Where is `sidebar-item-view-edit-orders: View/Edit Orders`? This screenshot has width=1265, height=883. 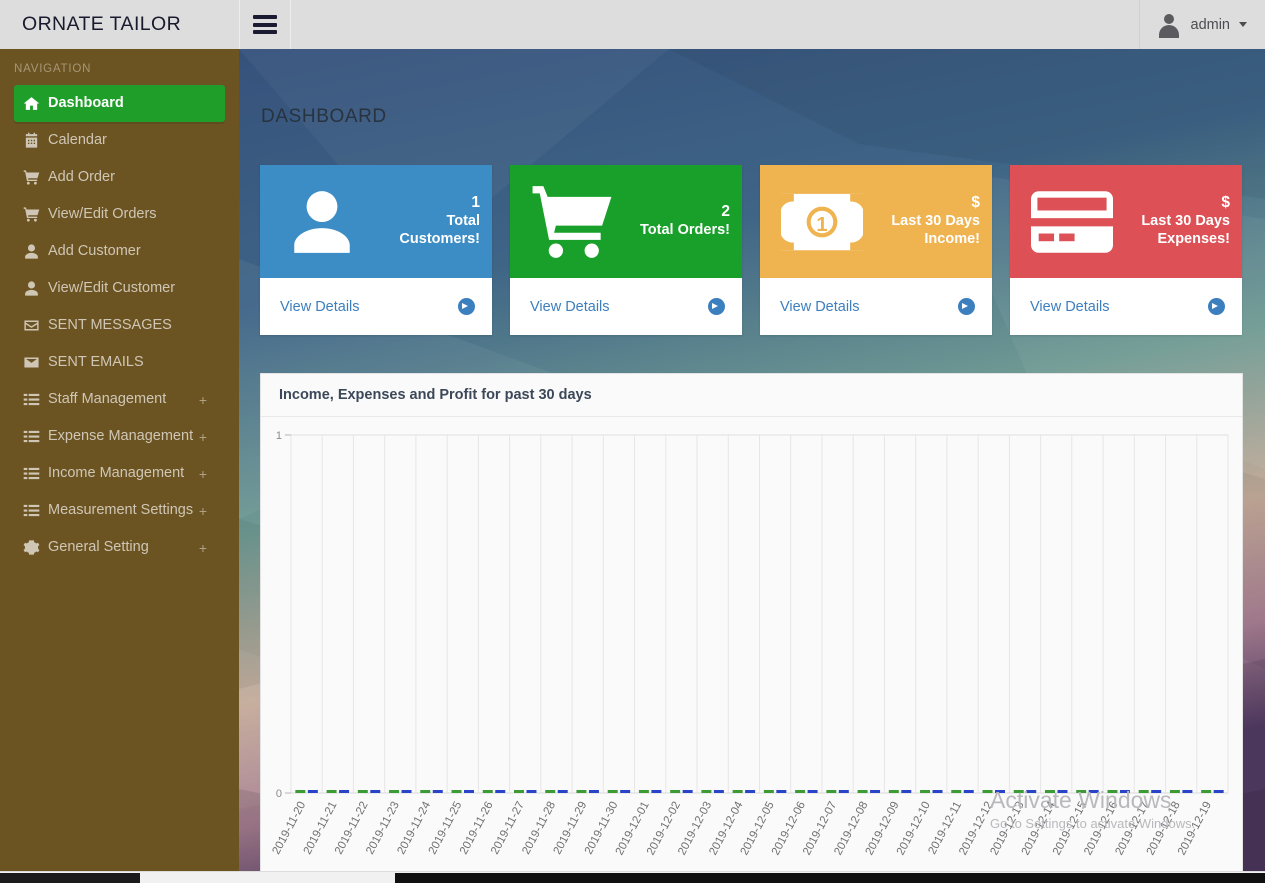 sidebar-item-view-edit-orders: View/Edit Orders is located at coordinates (119, 214).